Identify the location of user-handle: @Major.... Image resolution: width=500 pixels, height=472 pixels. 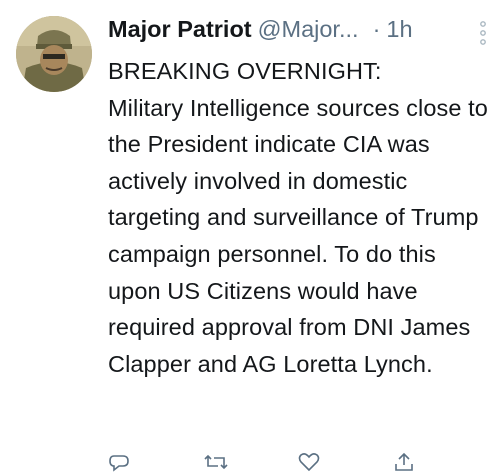
(308, 29).